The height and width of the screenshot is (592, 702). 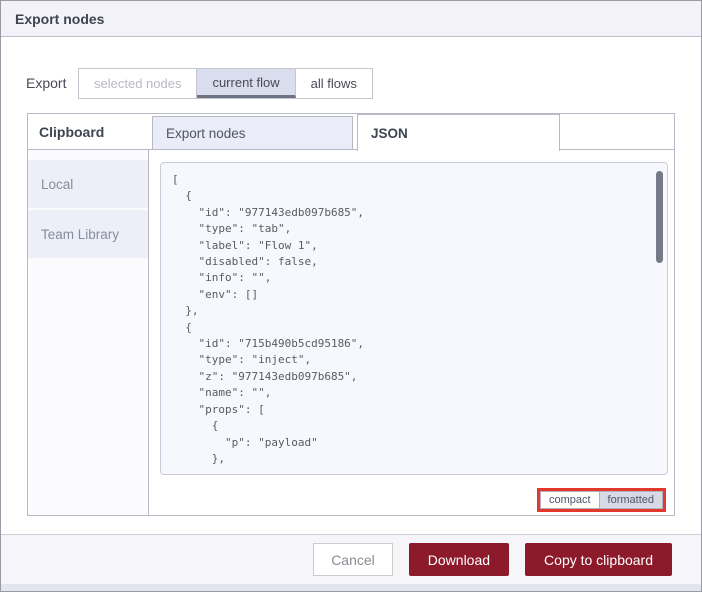 What do you see at coordinates (57, 184) in the screenshot?
I see `sidebar-item-local-label: Local` at bounding box center [57, 184].